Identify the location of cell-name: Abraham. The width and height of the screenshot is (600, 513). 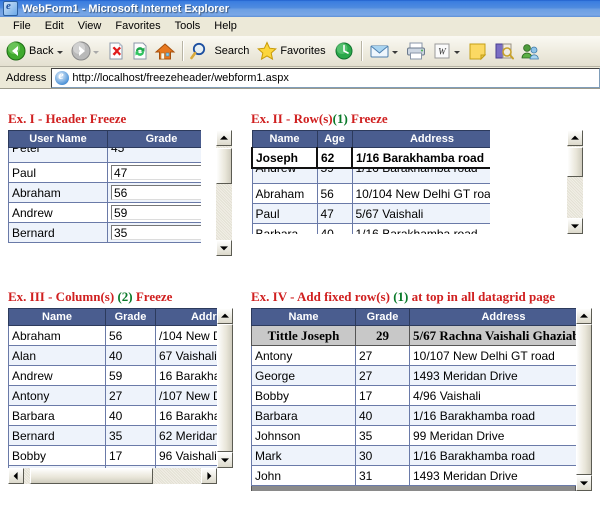
(58, 192).